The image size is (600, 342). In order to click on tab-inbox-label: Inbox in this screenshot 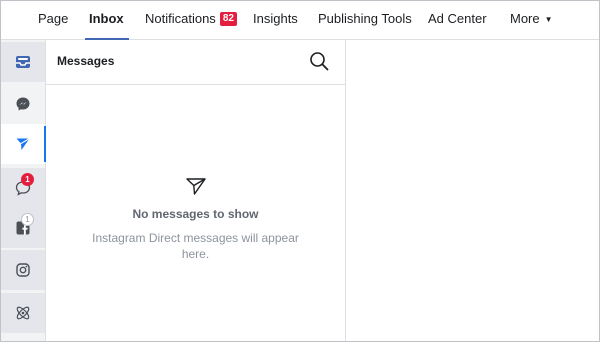, I will do `click(106, 18)`.